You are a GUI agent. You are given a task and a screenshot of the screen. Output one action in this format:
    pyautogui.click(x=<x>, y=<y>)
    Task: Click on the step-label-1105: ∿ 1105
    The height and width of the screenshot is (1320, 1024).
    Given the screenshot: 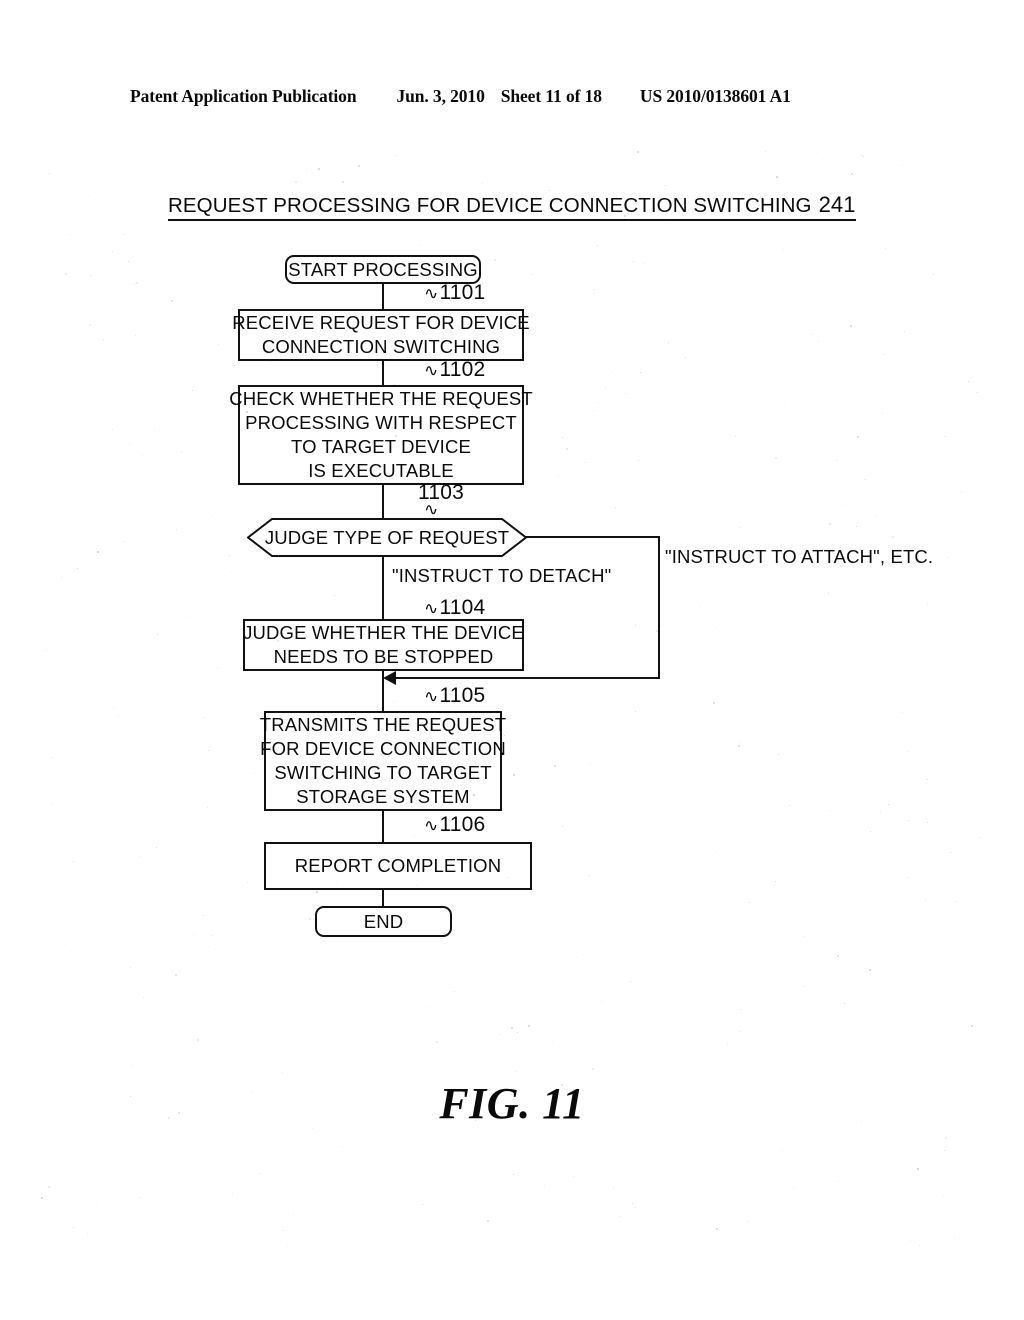 What is the action you would take?
    pyautogui.click(x=454, y=696)
    